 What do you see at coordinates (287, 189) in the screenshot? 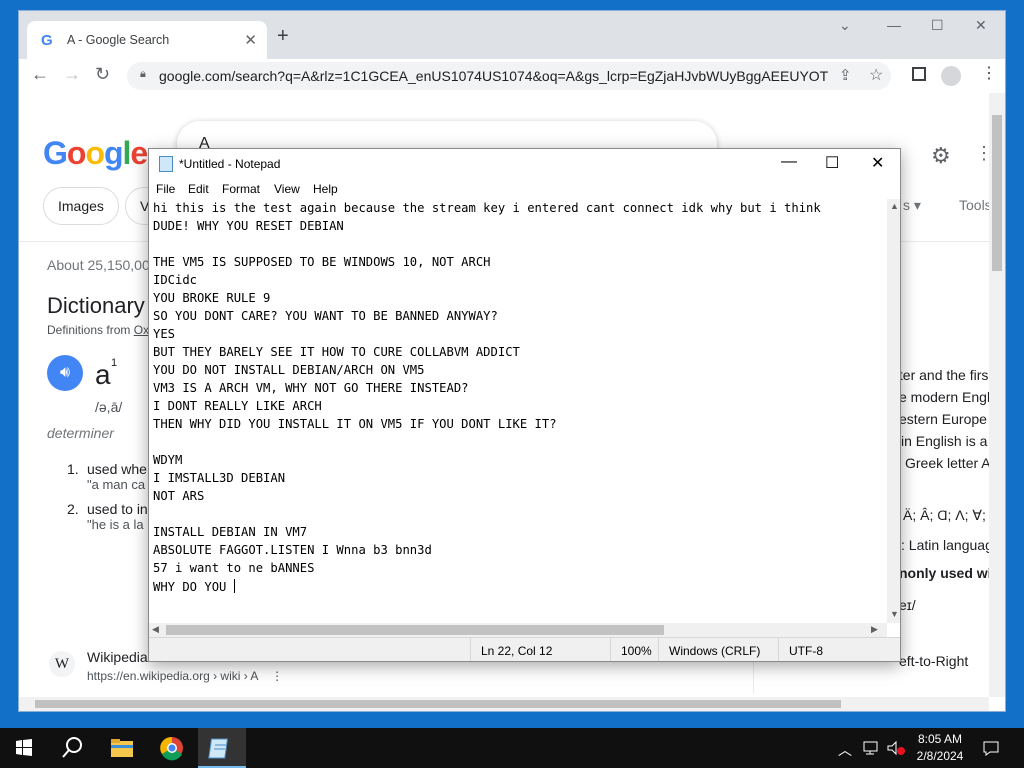
I see `menu-view: View` at bounding box center [287, 189].